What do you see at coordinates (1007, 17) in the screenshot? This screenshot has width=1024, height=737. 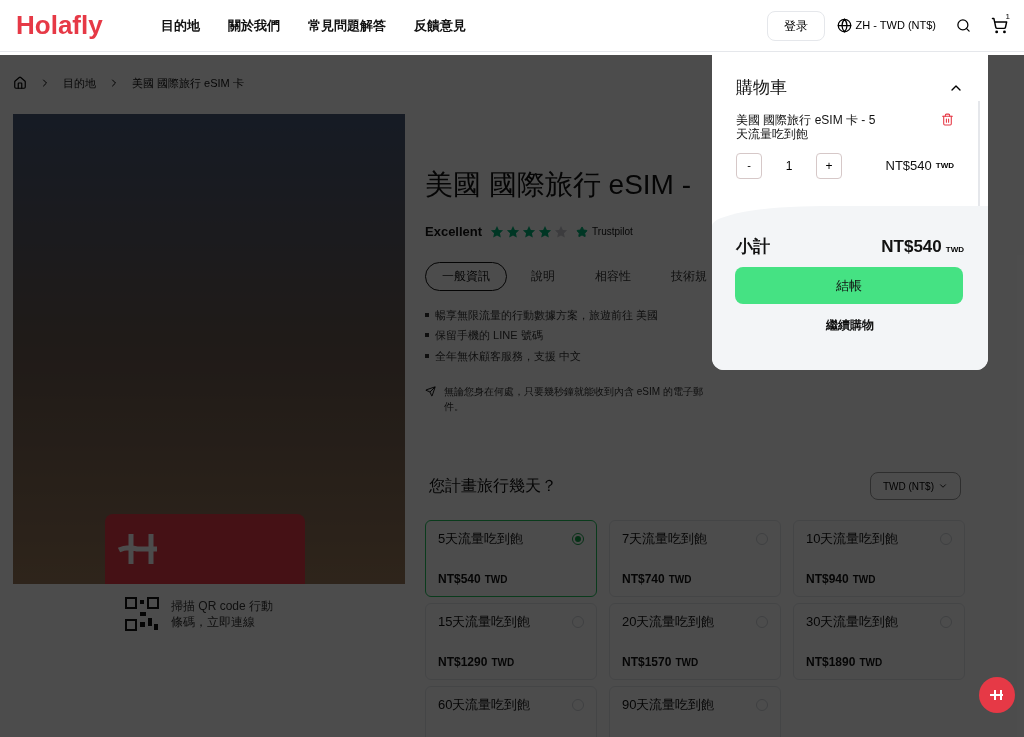 I see `cart-count: 1` at bounding box center [1007, 17].